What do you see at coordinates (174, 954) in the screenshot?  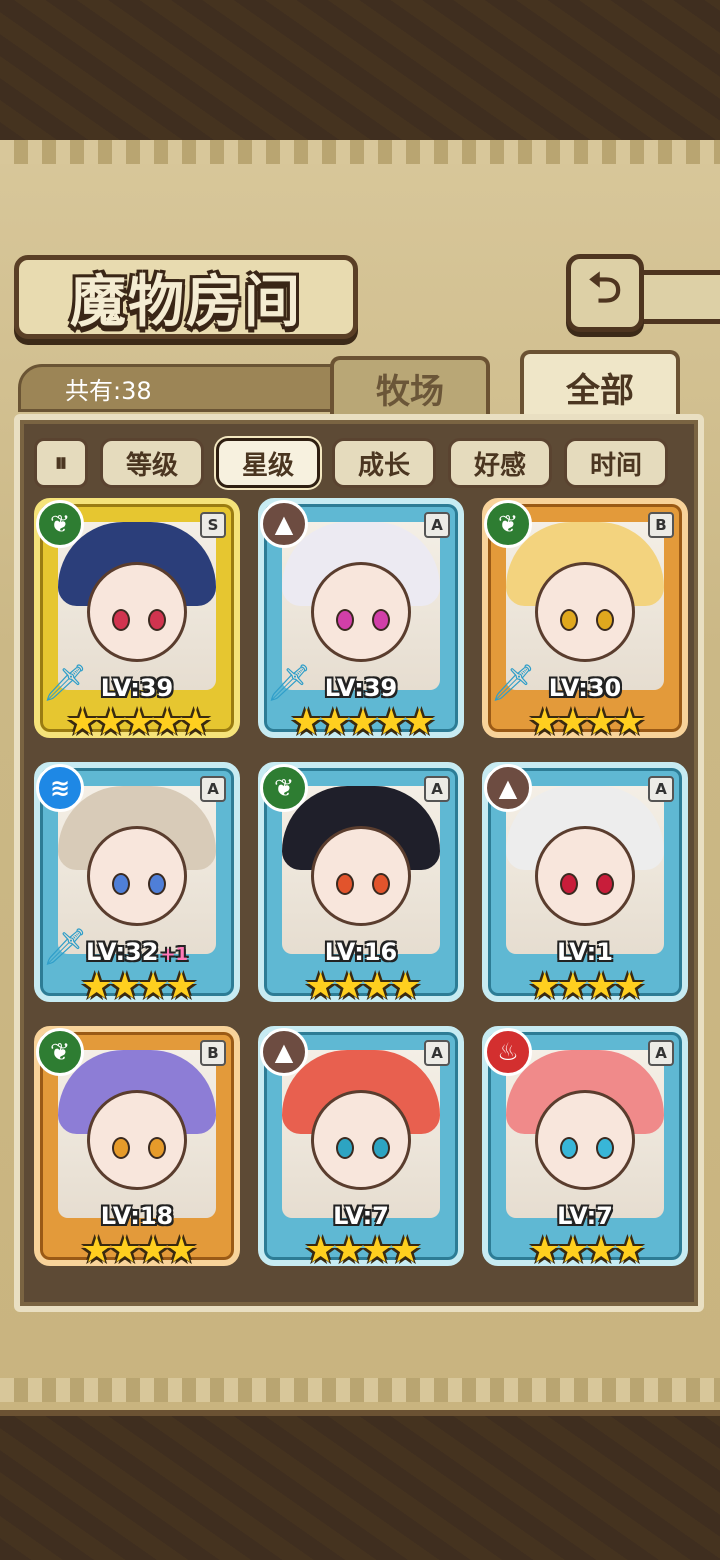 I see `level-bonus: +1` at bounding box center [174, 954].